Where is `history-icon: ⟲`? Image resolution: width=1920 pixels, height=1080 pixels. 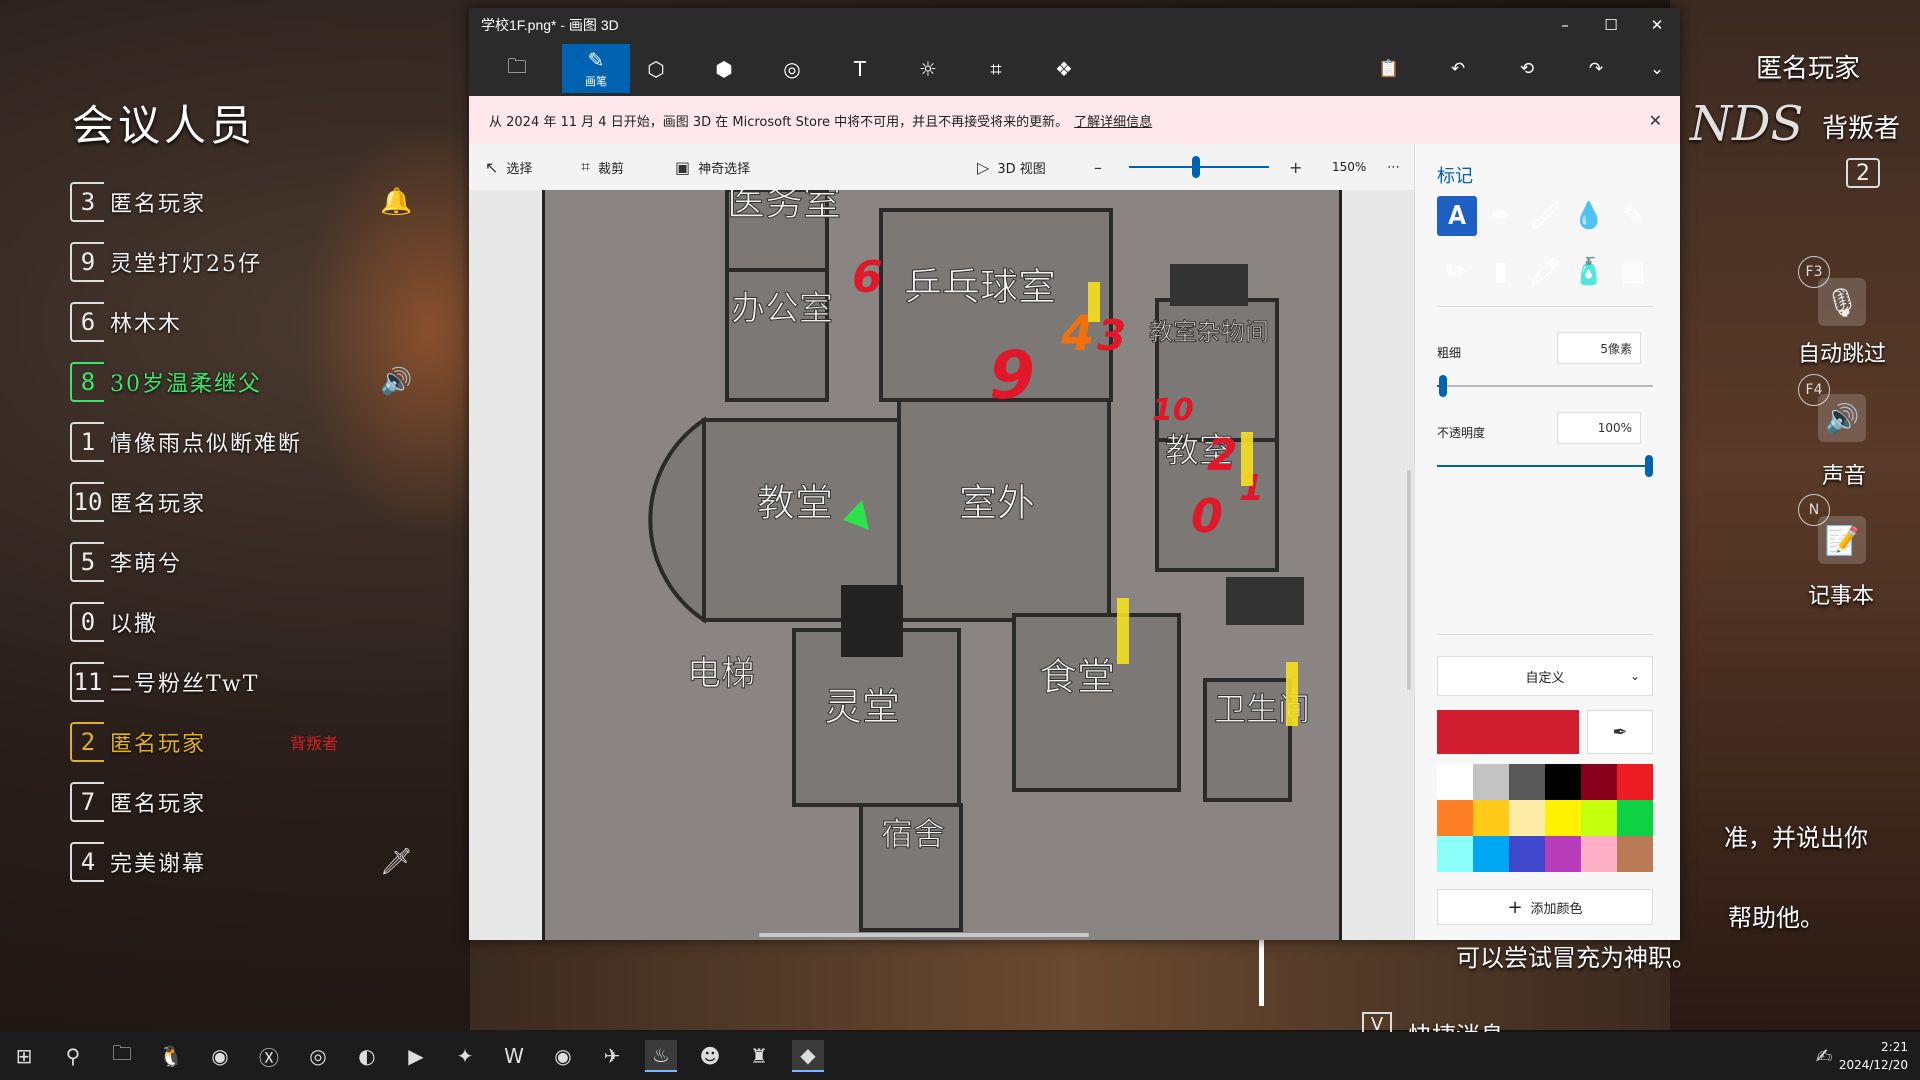
history-icon: ⟲ is located at coordinates (1527, 68).